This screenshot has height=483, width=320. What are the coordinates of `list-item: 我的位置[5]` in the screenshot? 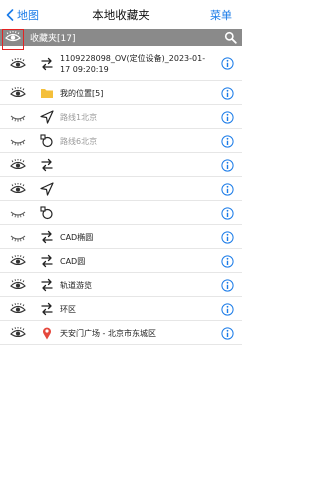 It's located at (121, 93).